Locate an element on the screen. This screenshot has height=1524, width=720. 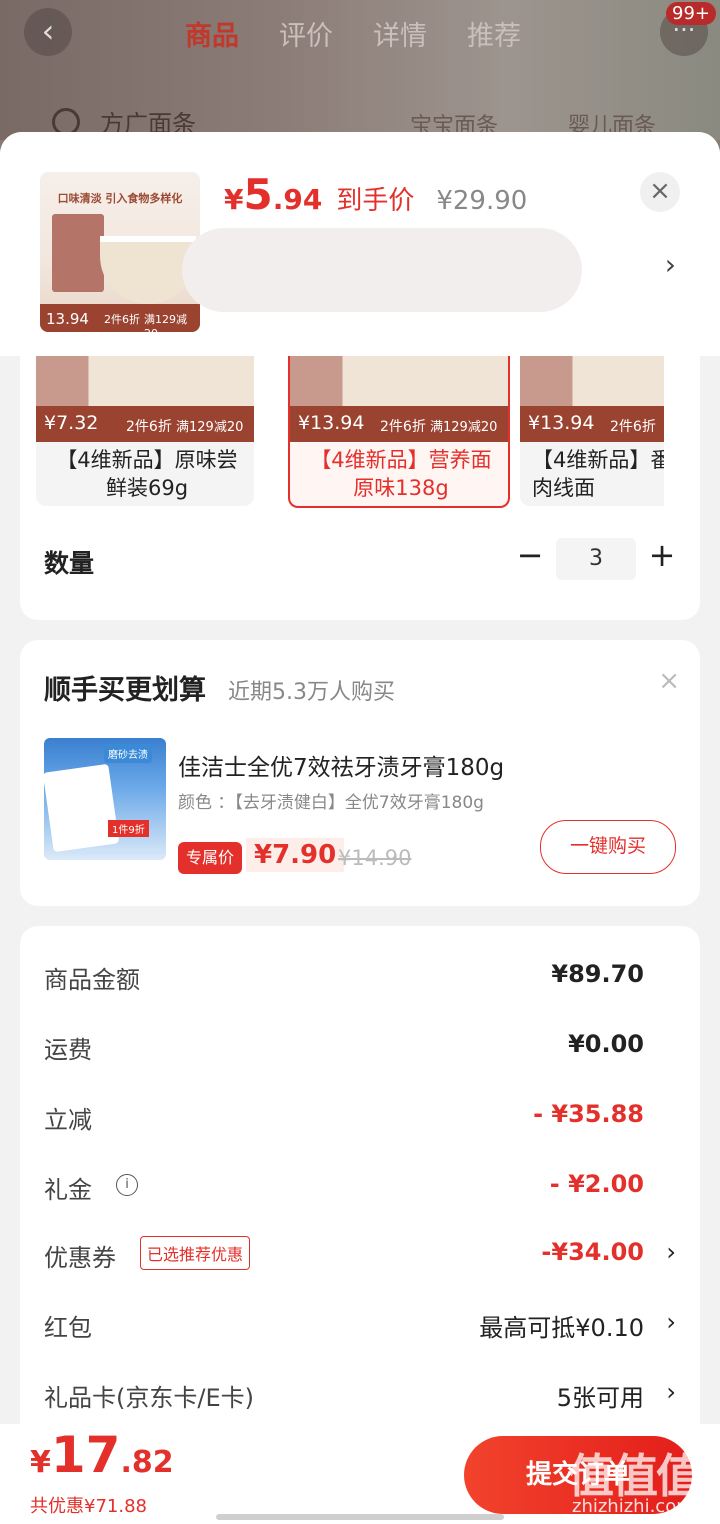
variant-price-band: ¥13.94 2件6折 满129减20 is located at coordinates (399, 424).